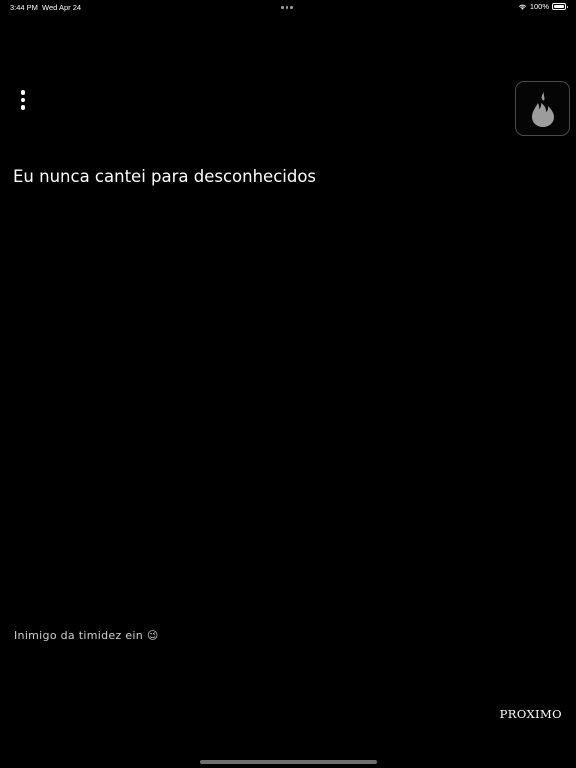 This screenshot has width=576, height=768. What do you see at coordinates (560, 6) in the screenshot?
I see `battery-icon` at bounding box center [560, 6].